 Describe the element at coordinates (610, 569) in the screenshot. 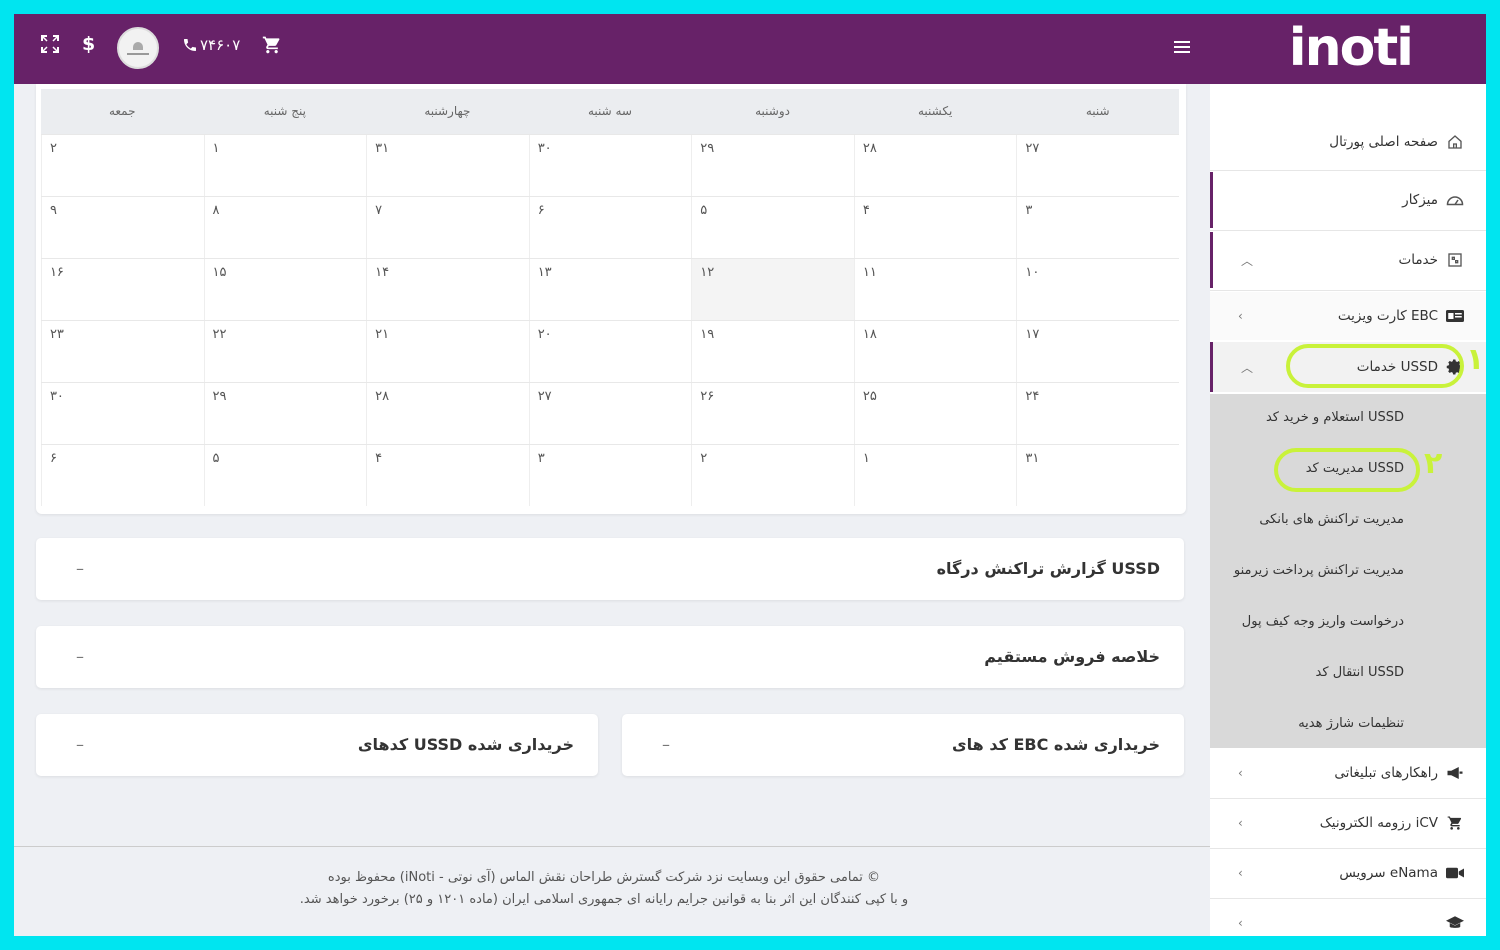

I see `ussd-transaction-report-card: گزارش تراکنش درگاه USSD –` at that location.